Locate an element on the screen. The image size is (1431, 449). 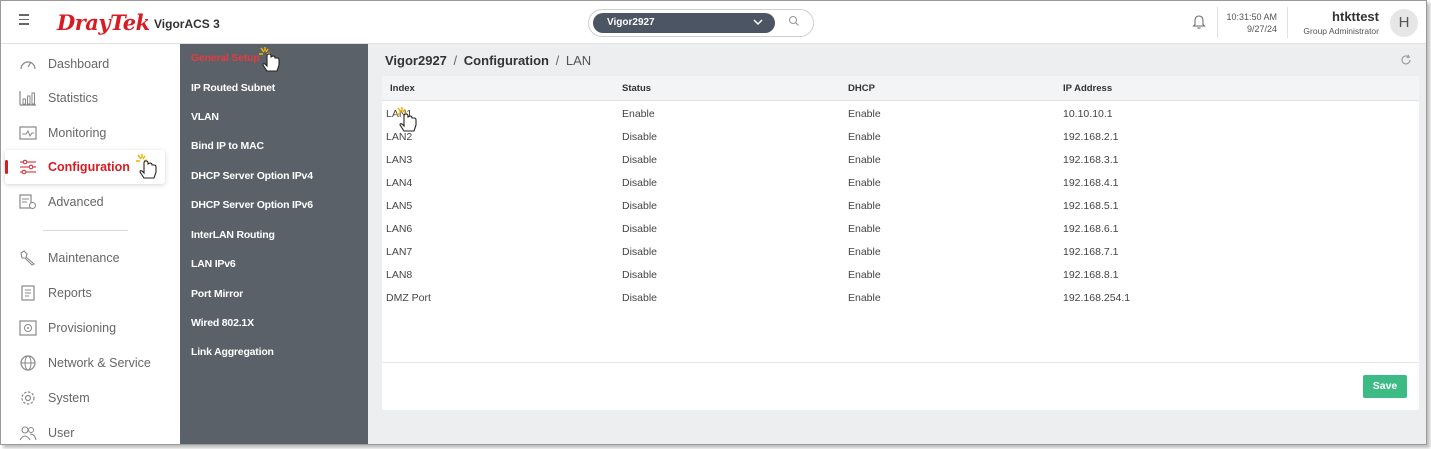
submenu-item-link-aggregation: Link Aggregation is located at coordinates (232, 352).